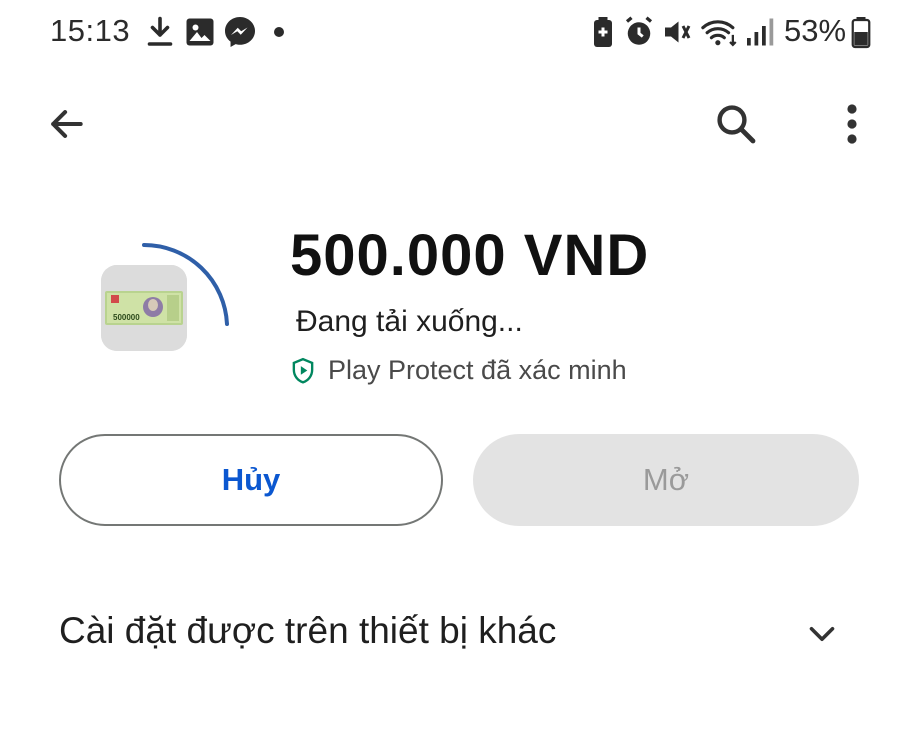 This screenshot has height=738, width=918. I want to click on shield-icon, so click(303, 370).